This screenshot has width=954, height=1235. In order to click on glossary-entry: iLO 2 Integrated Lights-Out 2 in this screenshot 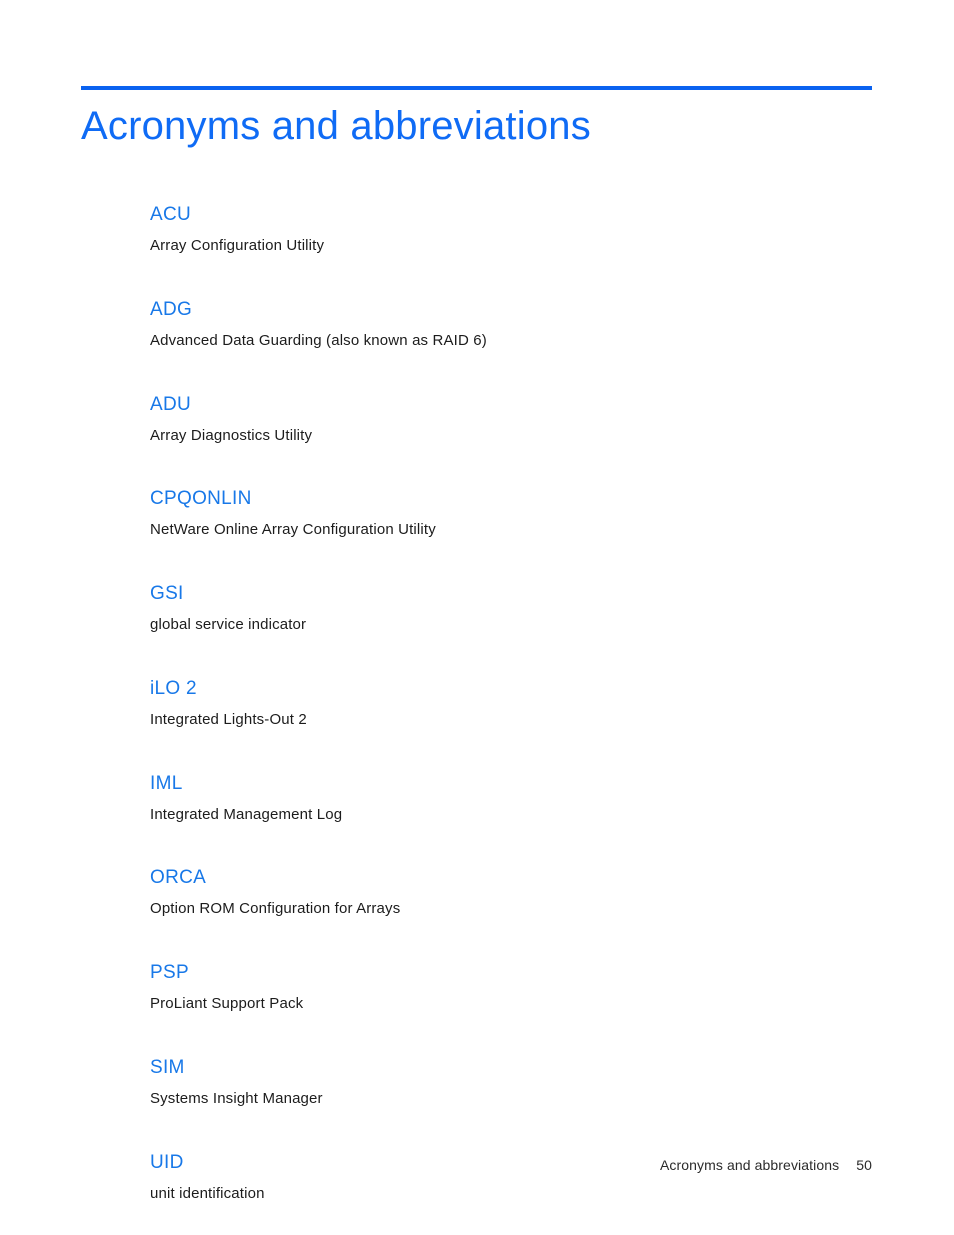, I will do `click(511, 704)`.